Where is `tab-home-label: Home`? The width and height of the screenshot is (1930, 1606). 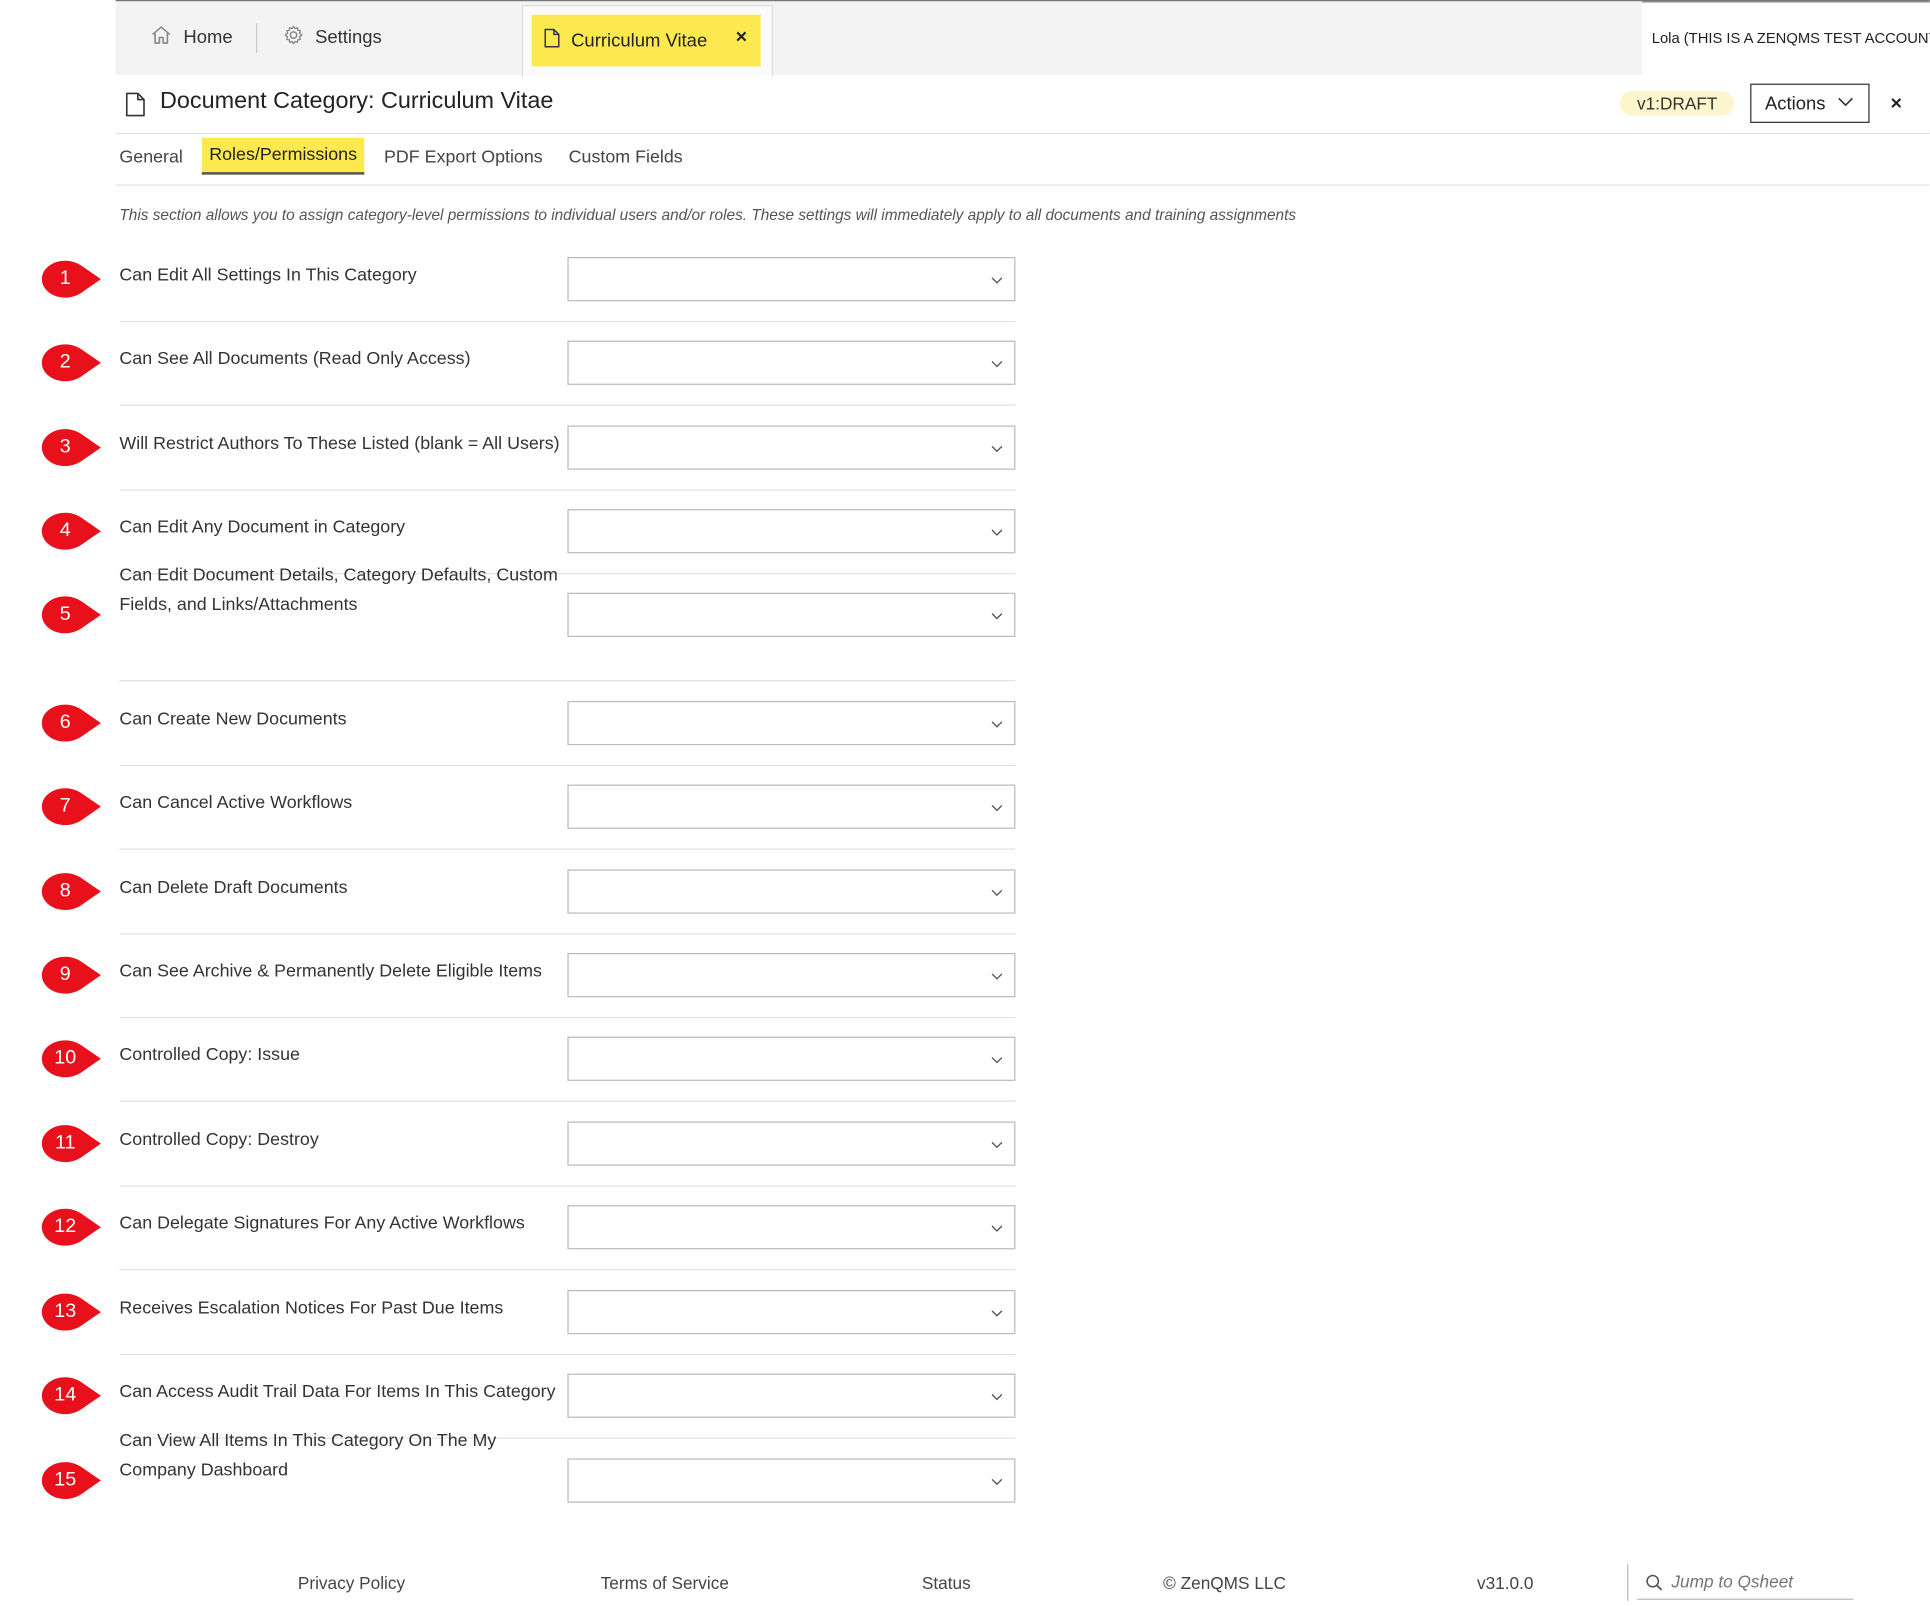
tab-home-label: Home is located at coordinates (208, 37).